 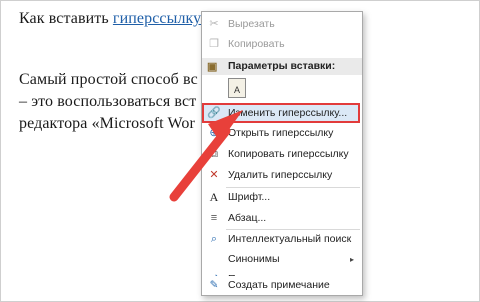 I want to click on copy-icon: ❐, so click(x=214, y=44).